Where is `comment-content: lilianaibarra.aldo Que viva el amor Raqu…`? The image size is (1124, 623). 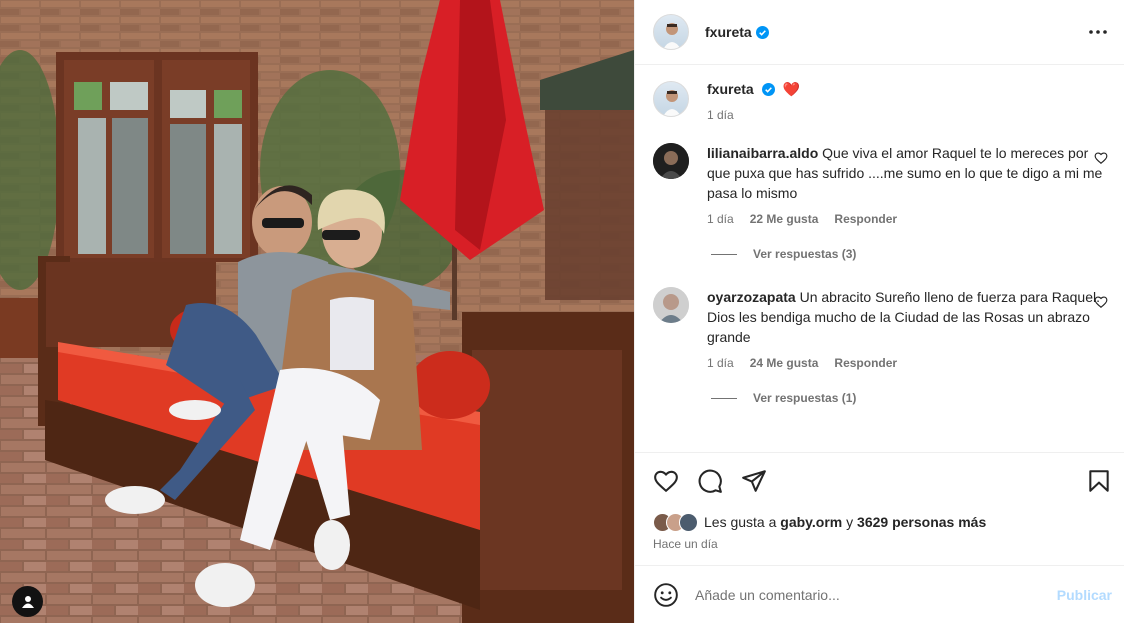
comment-content: lilianaibarra.aldo Que viva el amor Raqu… is located at coordinates (907, 173).